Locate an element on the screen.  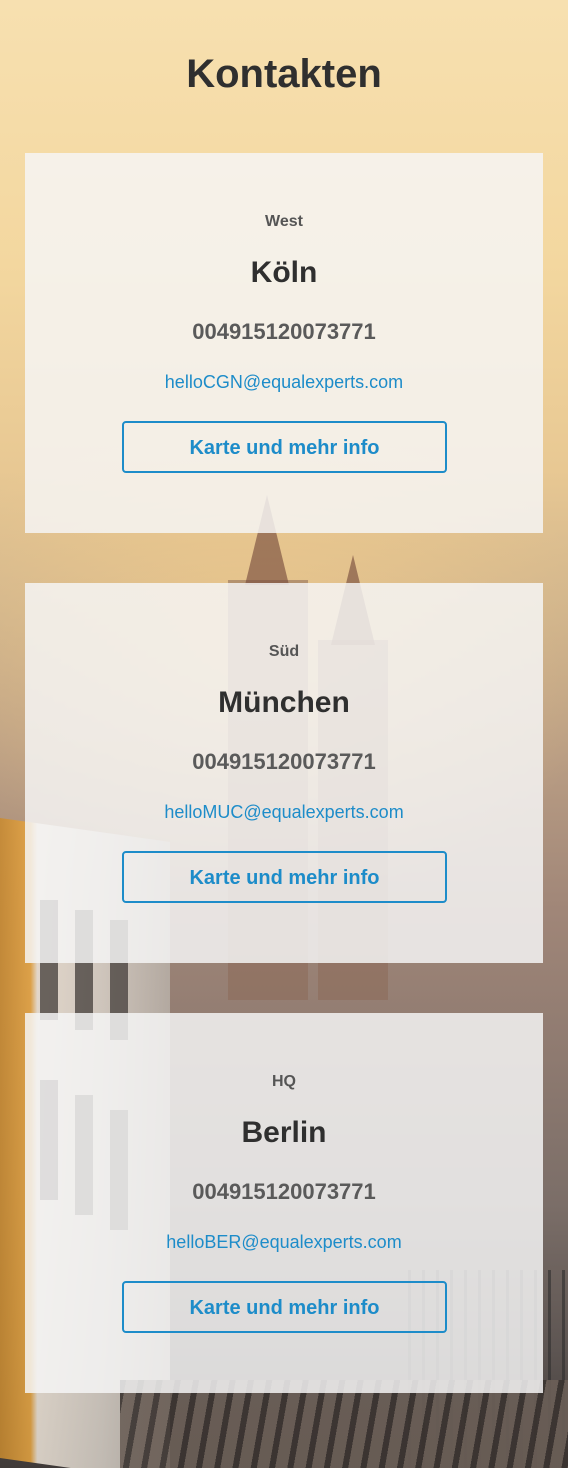
contact-email-link: helloCGN@equalexperts.com is located at coordinates (284, 382).